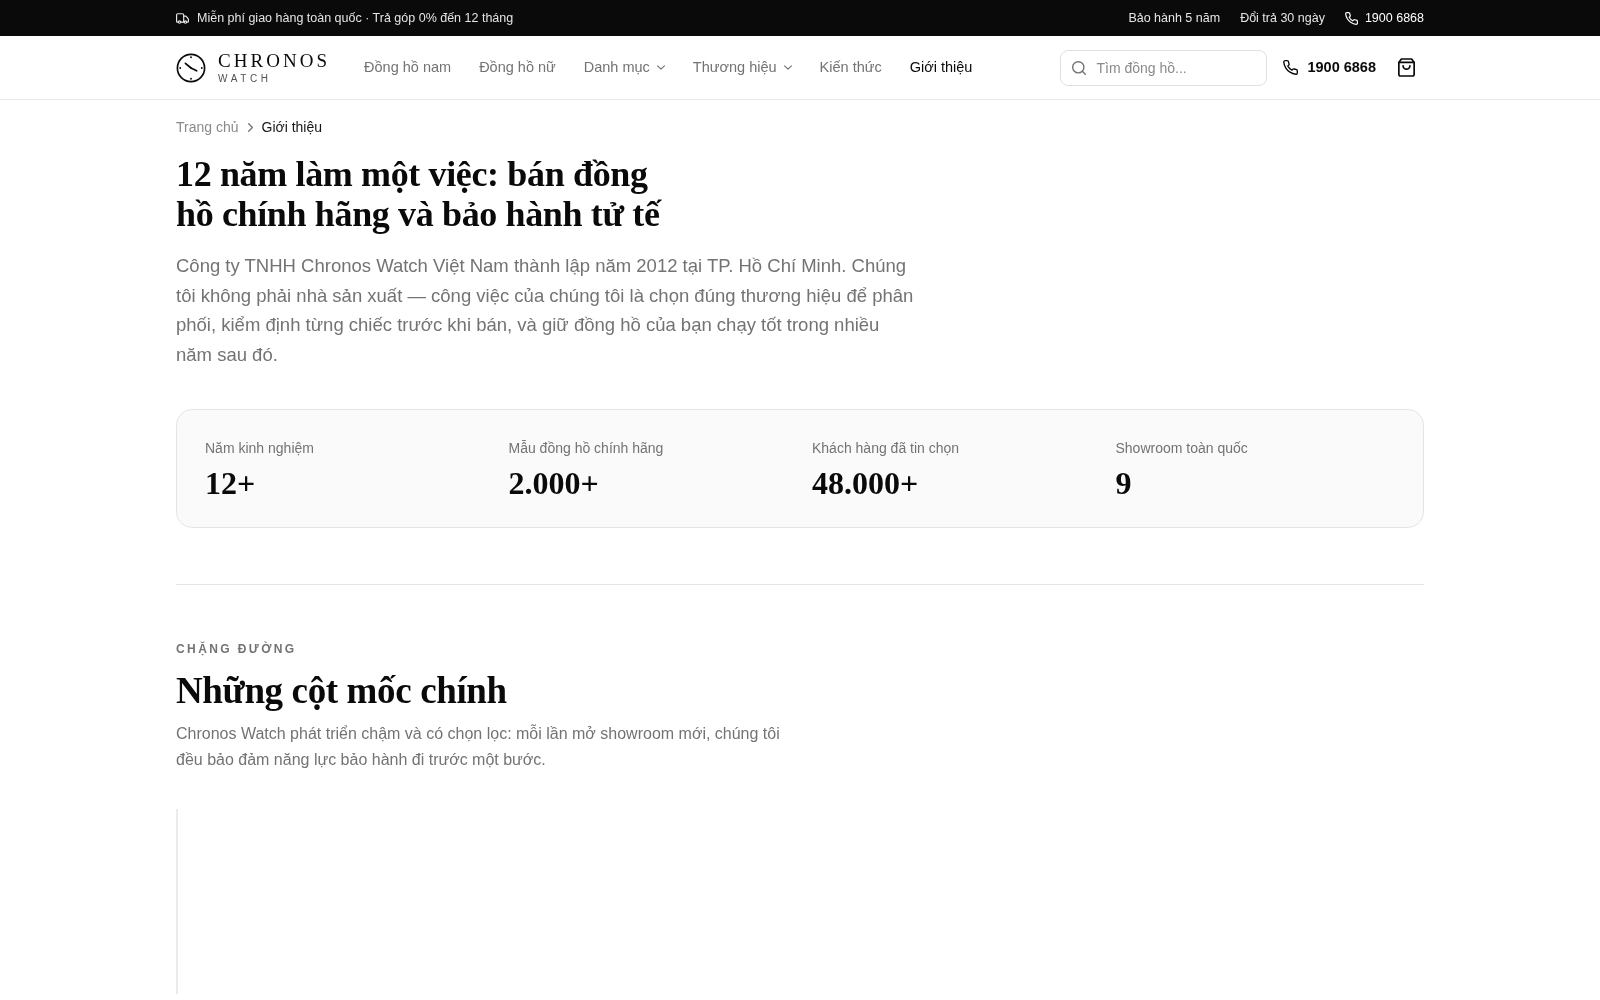 This screenshot has height=1000, width=1600. Describe the element at coordinates (624, 67) in the screenshot. I see `nav-link: Danh mục` at that location.